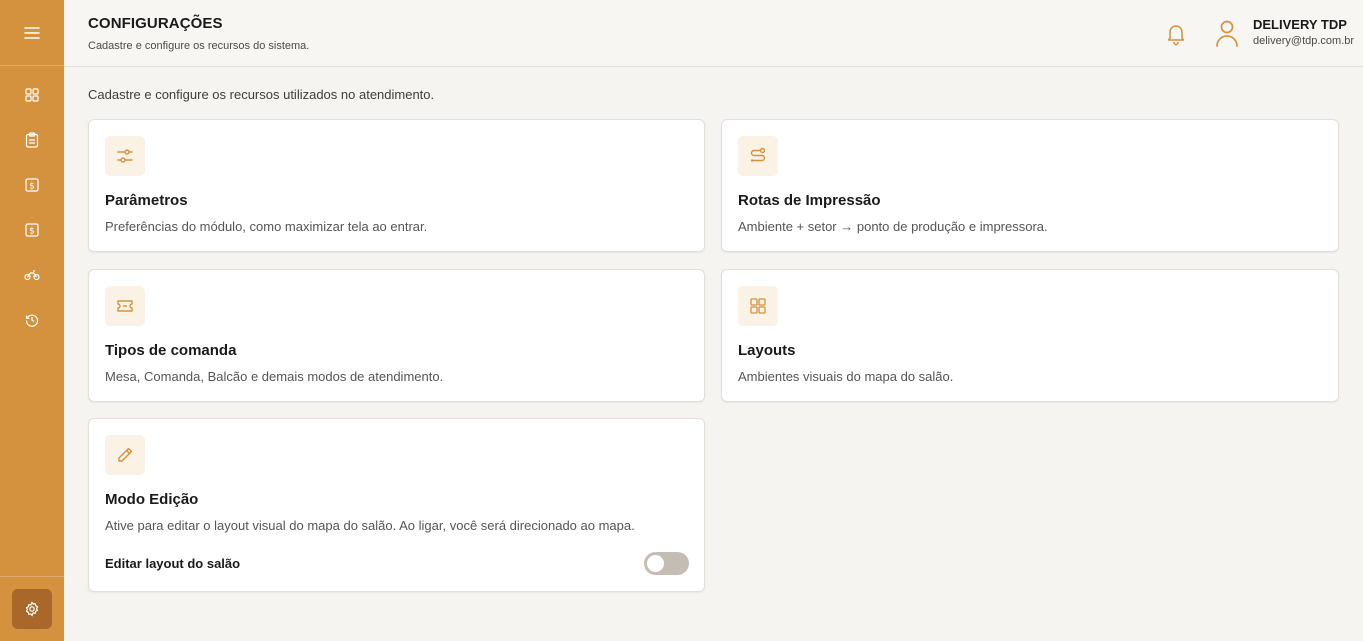 This screenshot has height=641, width=1363. What do you see at coordinates (846, 376) in the screenshot?
I see `card-description: Ambientes visuais do mapa do salão.` at bounding box center [846, 376].